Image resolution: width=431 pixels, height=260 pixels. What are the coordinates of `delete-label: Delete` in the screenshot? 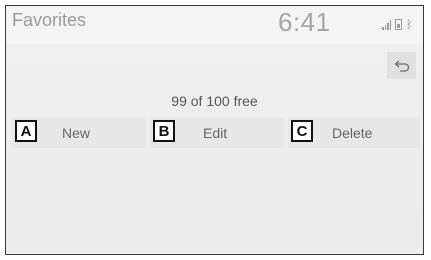 It's located at (352, 133).